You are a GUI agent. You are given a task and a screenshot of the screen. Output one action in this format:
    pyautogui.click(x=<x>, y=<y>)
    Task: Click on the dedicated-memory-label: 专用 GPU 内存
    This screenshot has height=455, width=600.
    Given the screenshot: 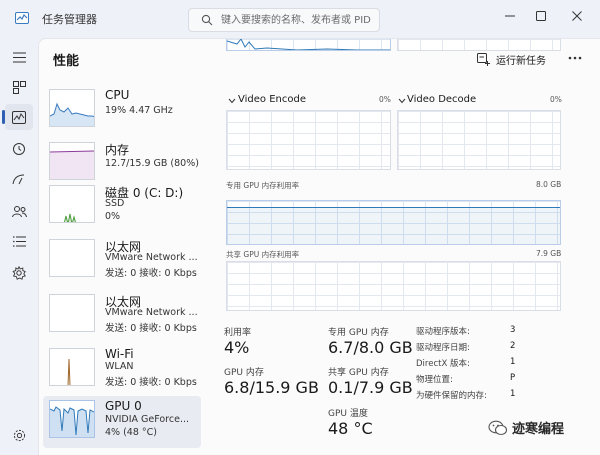 What is the action you would take?
    pyautogui.click(x=358, y=333)
    